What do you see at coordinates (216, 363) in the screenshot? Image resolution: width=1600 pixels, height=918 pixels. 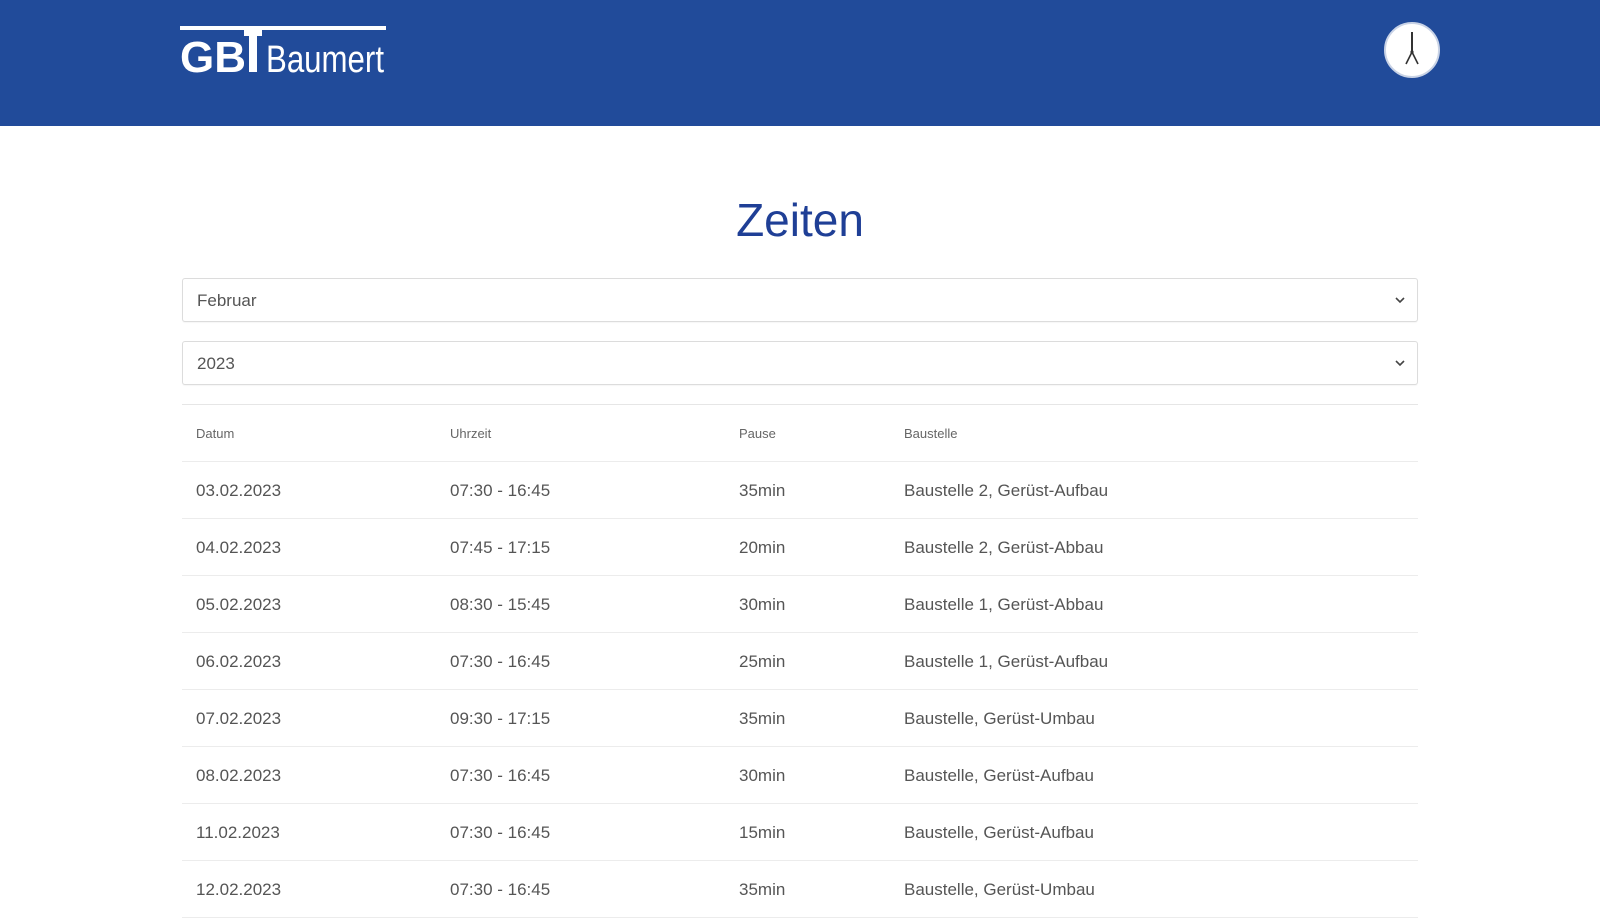 I see `year-select-value: 2023` at bounding box center [216, 363].